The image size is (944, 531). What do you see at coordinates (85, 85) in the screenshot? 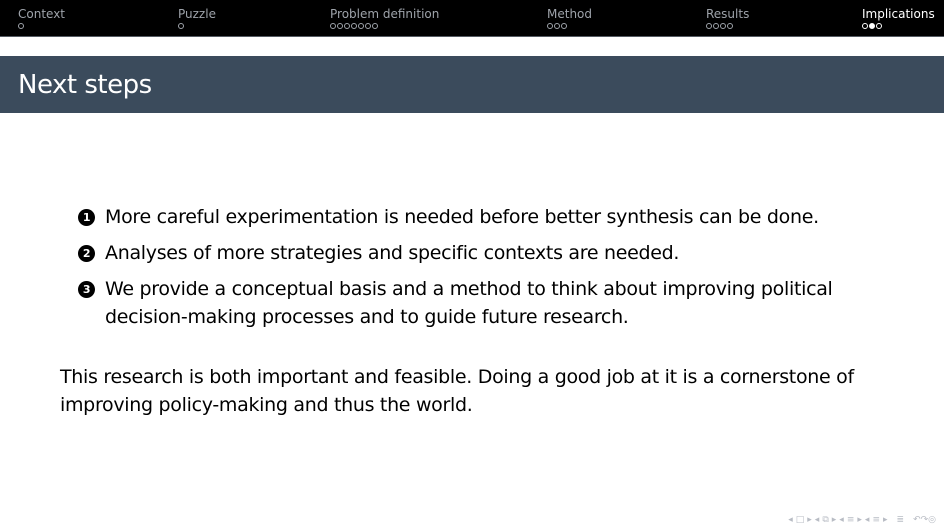
I see `frame-title: Next steps` at bounding box center [85, 85].